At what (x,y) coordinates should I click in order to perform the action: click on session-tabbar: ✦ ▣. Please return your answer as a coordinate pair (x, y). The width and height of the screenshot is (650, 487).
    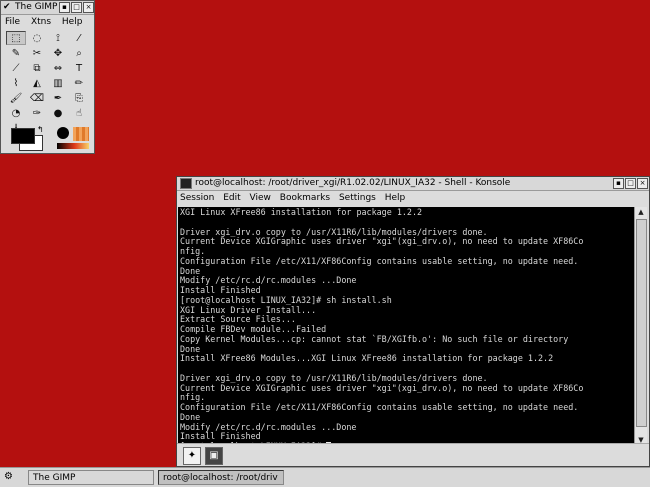
    Looking at the image, I should click on (413, 454).